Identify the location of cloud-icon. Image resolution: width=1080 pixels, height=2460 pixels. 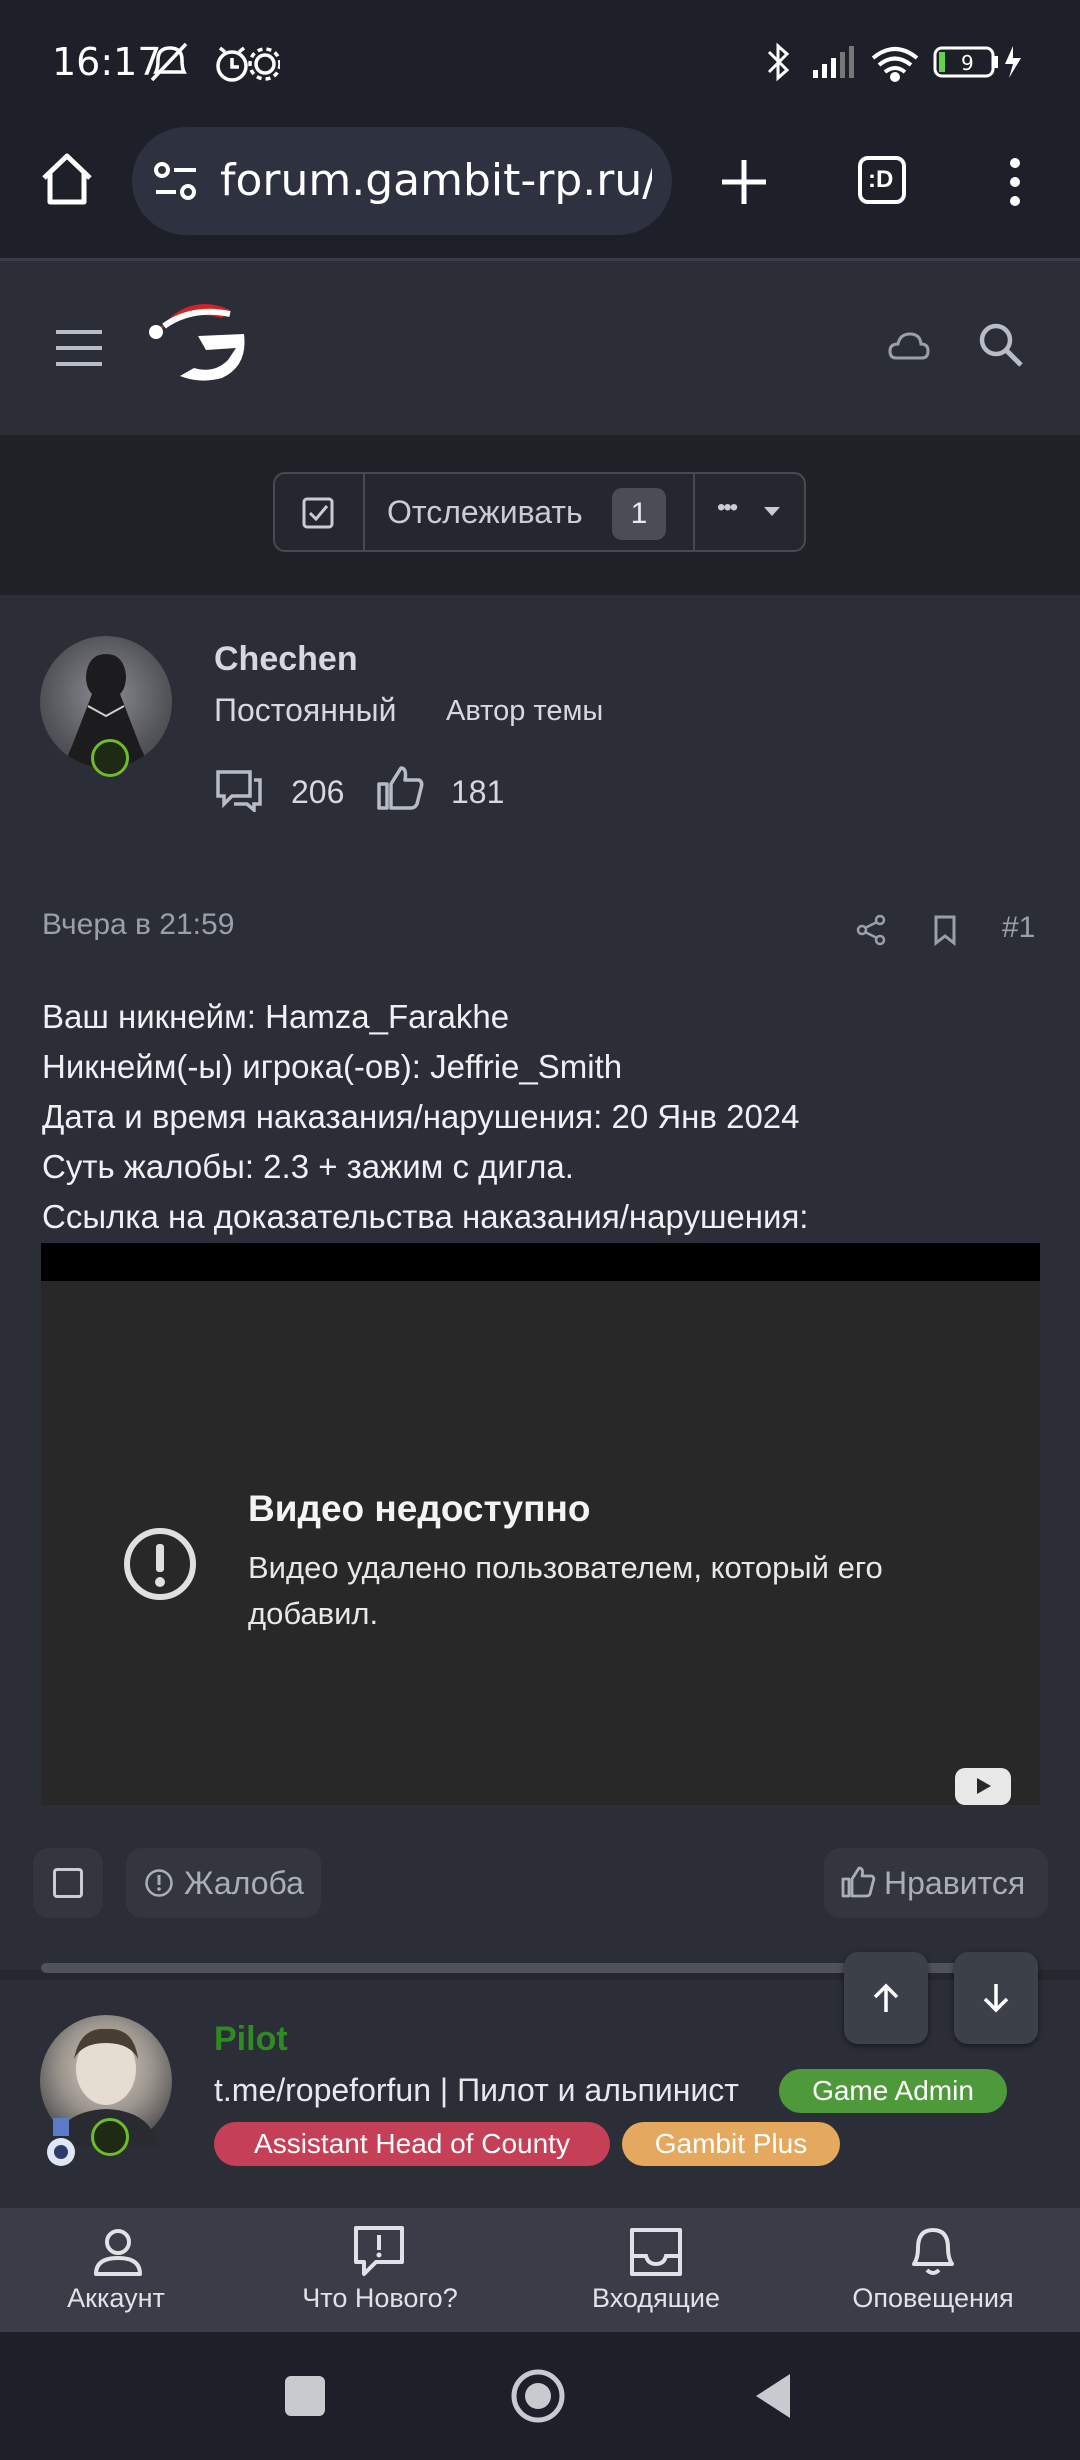
(909, 346).